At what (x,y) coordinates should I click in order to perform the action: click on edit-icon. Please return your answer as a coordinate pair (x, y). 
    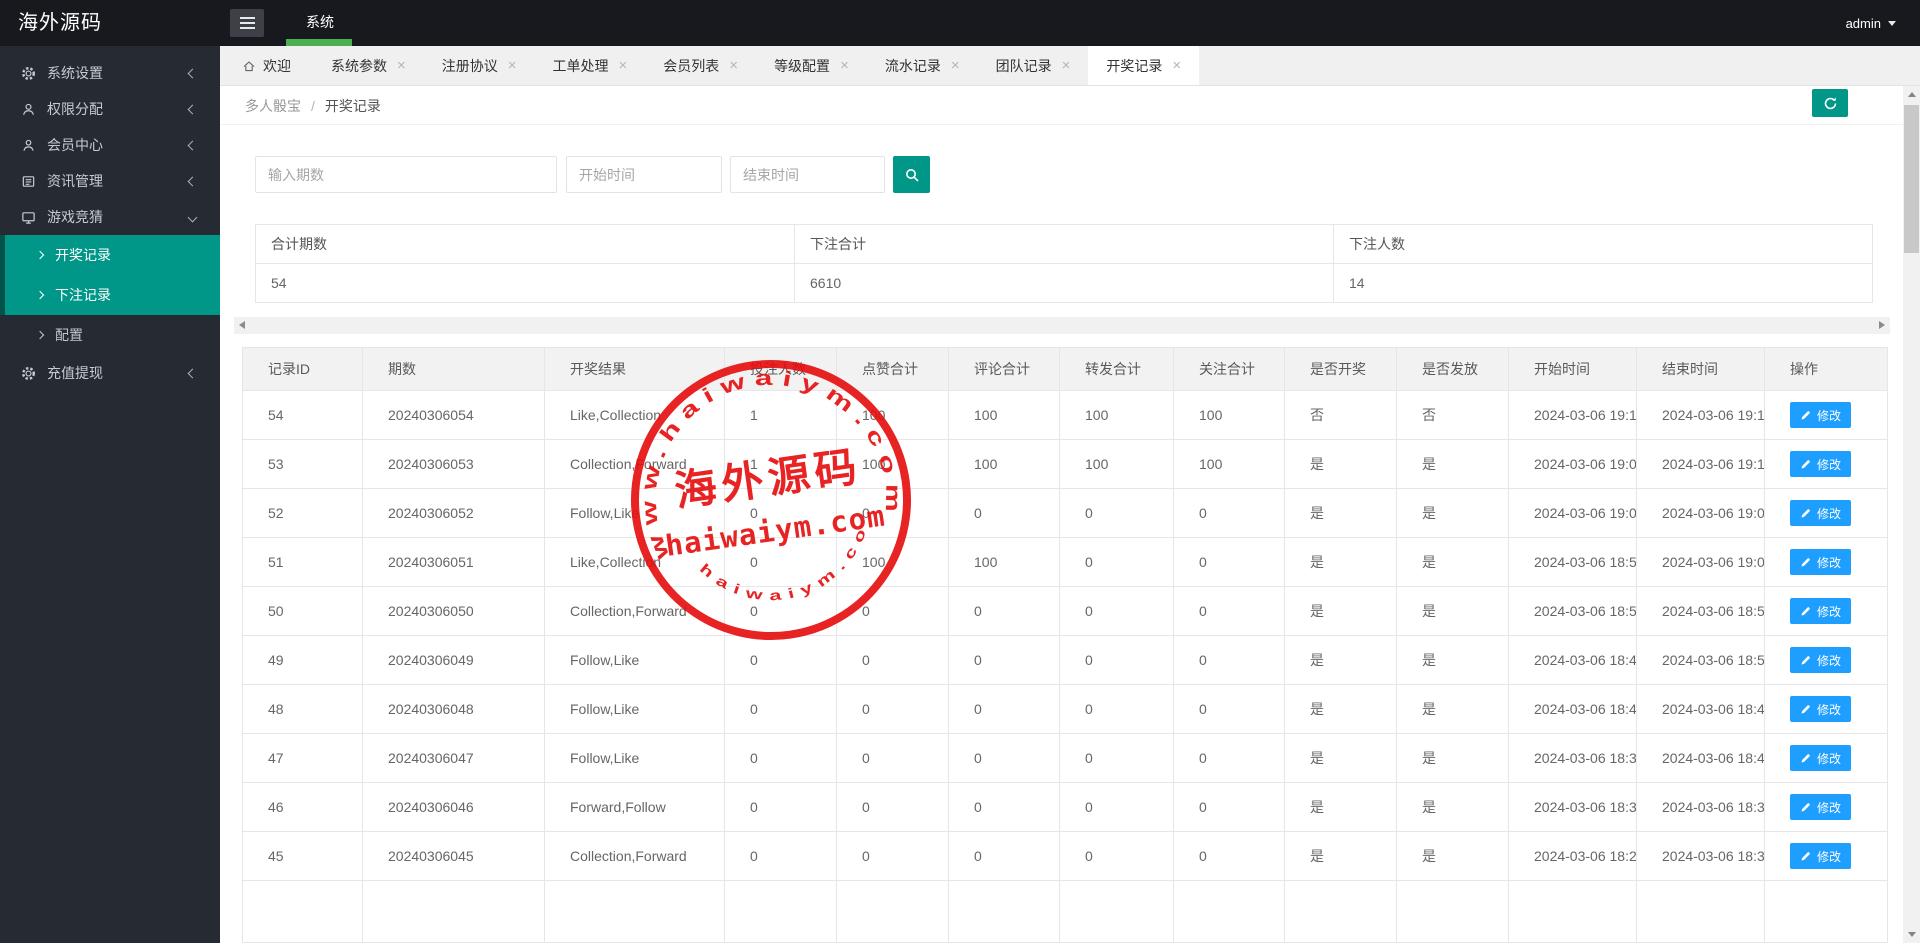
    Looking at the image, I should click on (1806, 807).